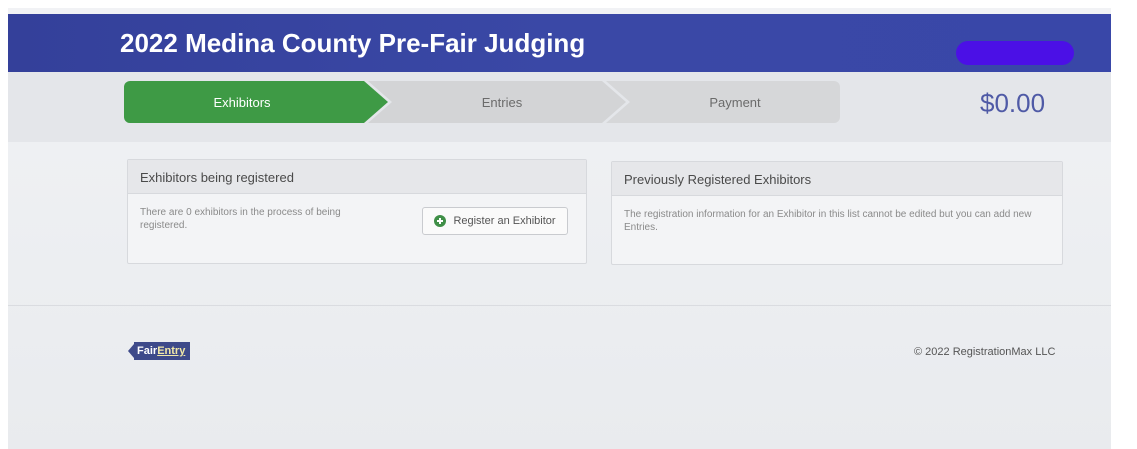  I want to click on top-header-bar: 2022 Medina County Pre-Fair Judging, so click(559, 43).